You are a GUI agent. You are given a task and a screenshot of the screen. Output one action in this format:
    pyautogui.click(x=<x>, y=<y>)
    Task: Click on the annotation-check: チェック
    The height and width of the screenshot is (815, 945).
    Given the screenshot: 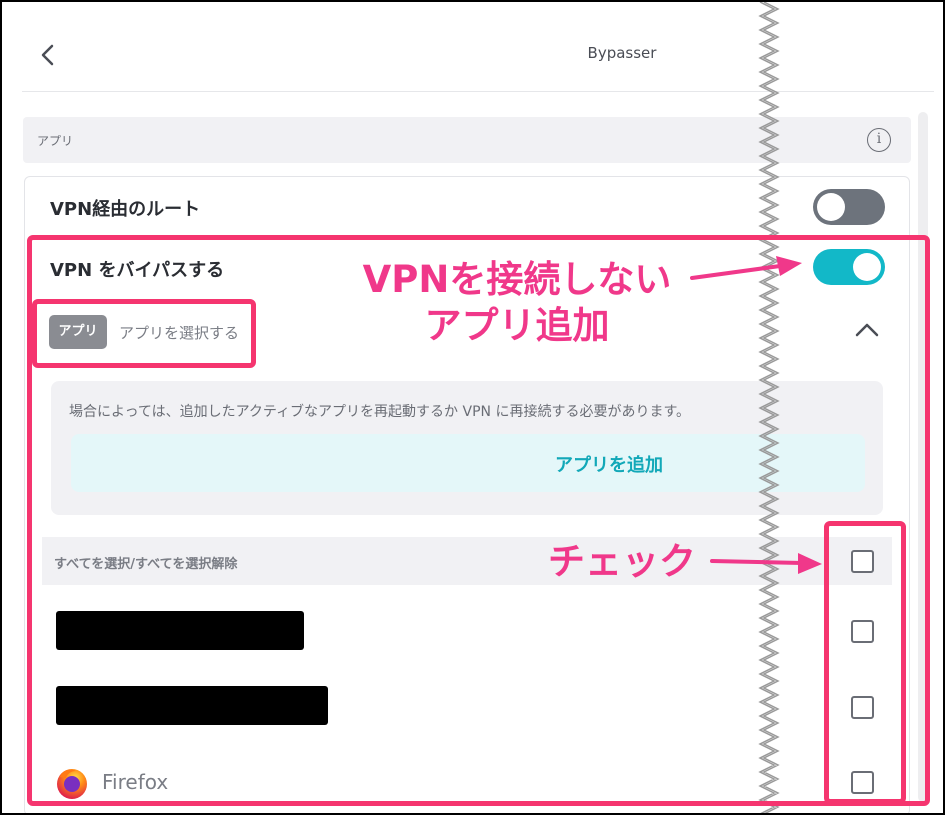 What is the action you would take?
    pyautogui.click(x=622, y=561)
    